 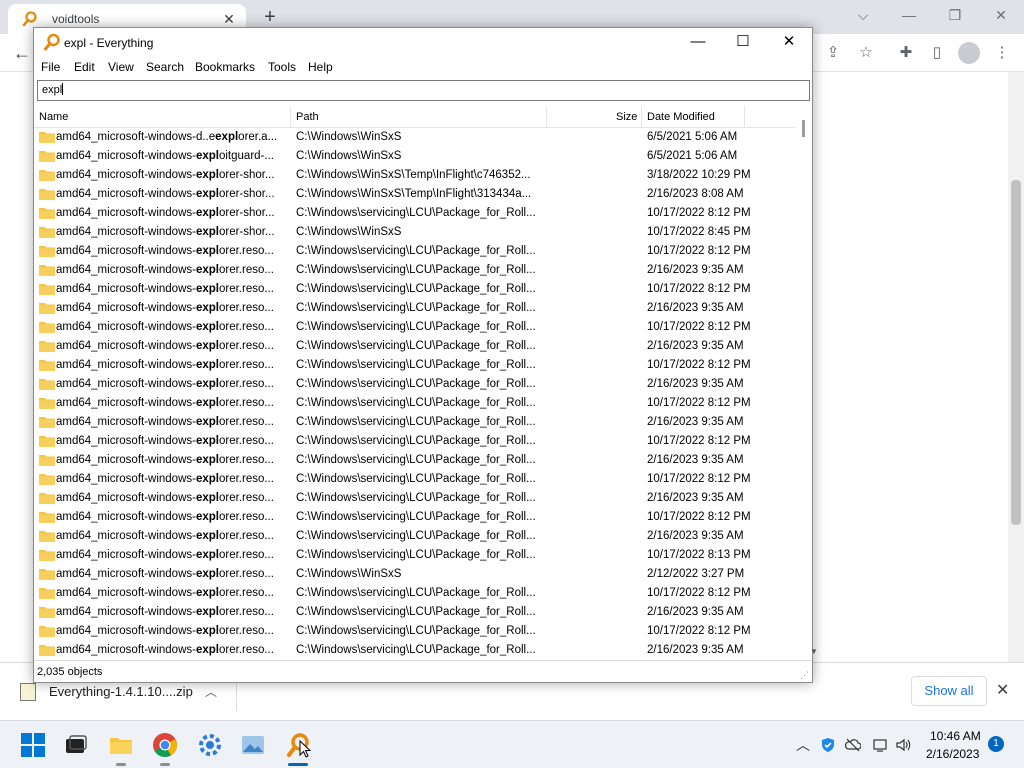 I want to click on menu-file: File, so click(x=50, y=67).